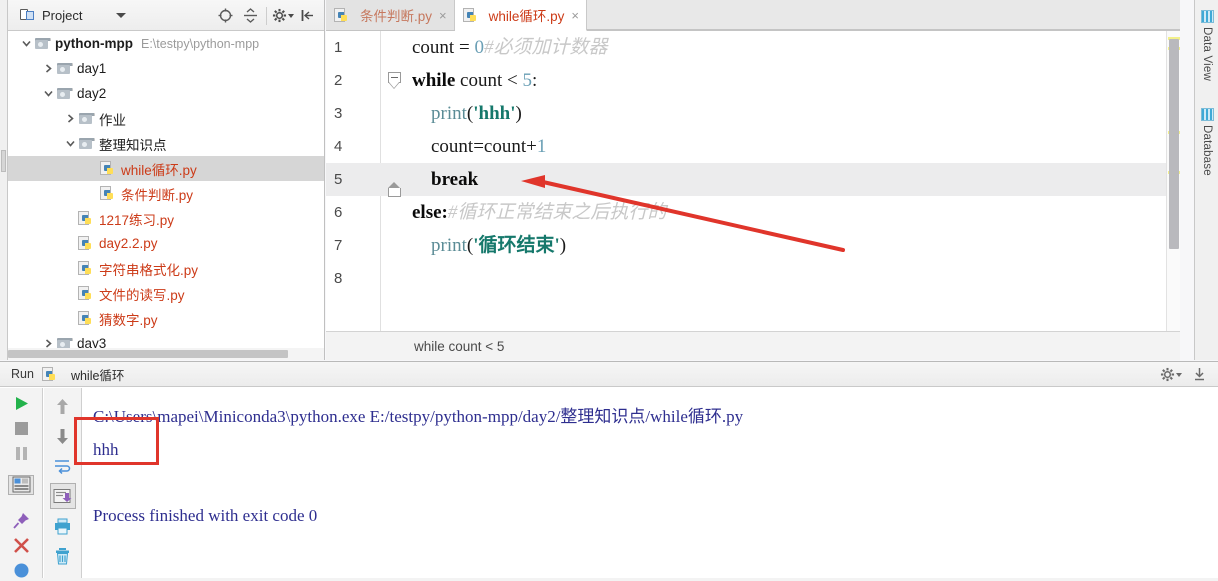  I want to click on editor-breadcrumb: while count < 5, so click(753, 345).